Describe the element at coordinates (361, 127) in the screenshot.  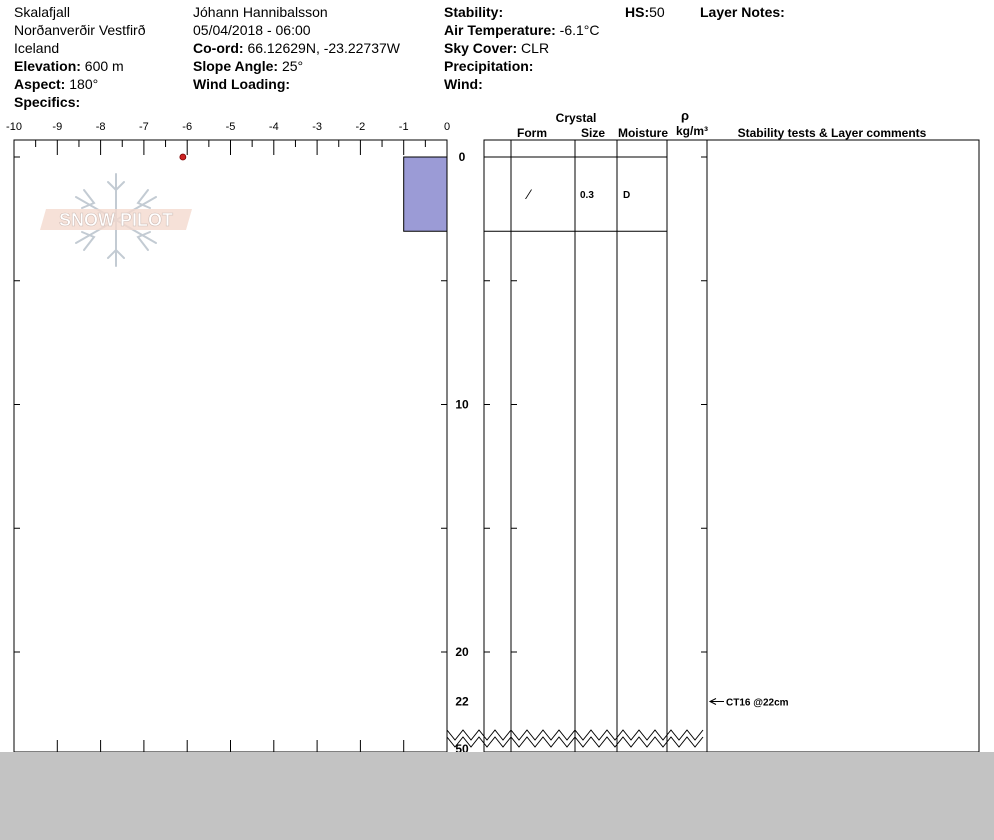
I see `x-tick-label: -2` at that location.